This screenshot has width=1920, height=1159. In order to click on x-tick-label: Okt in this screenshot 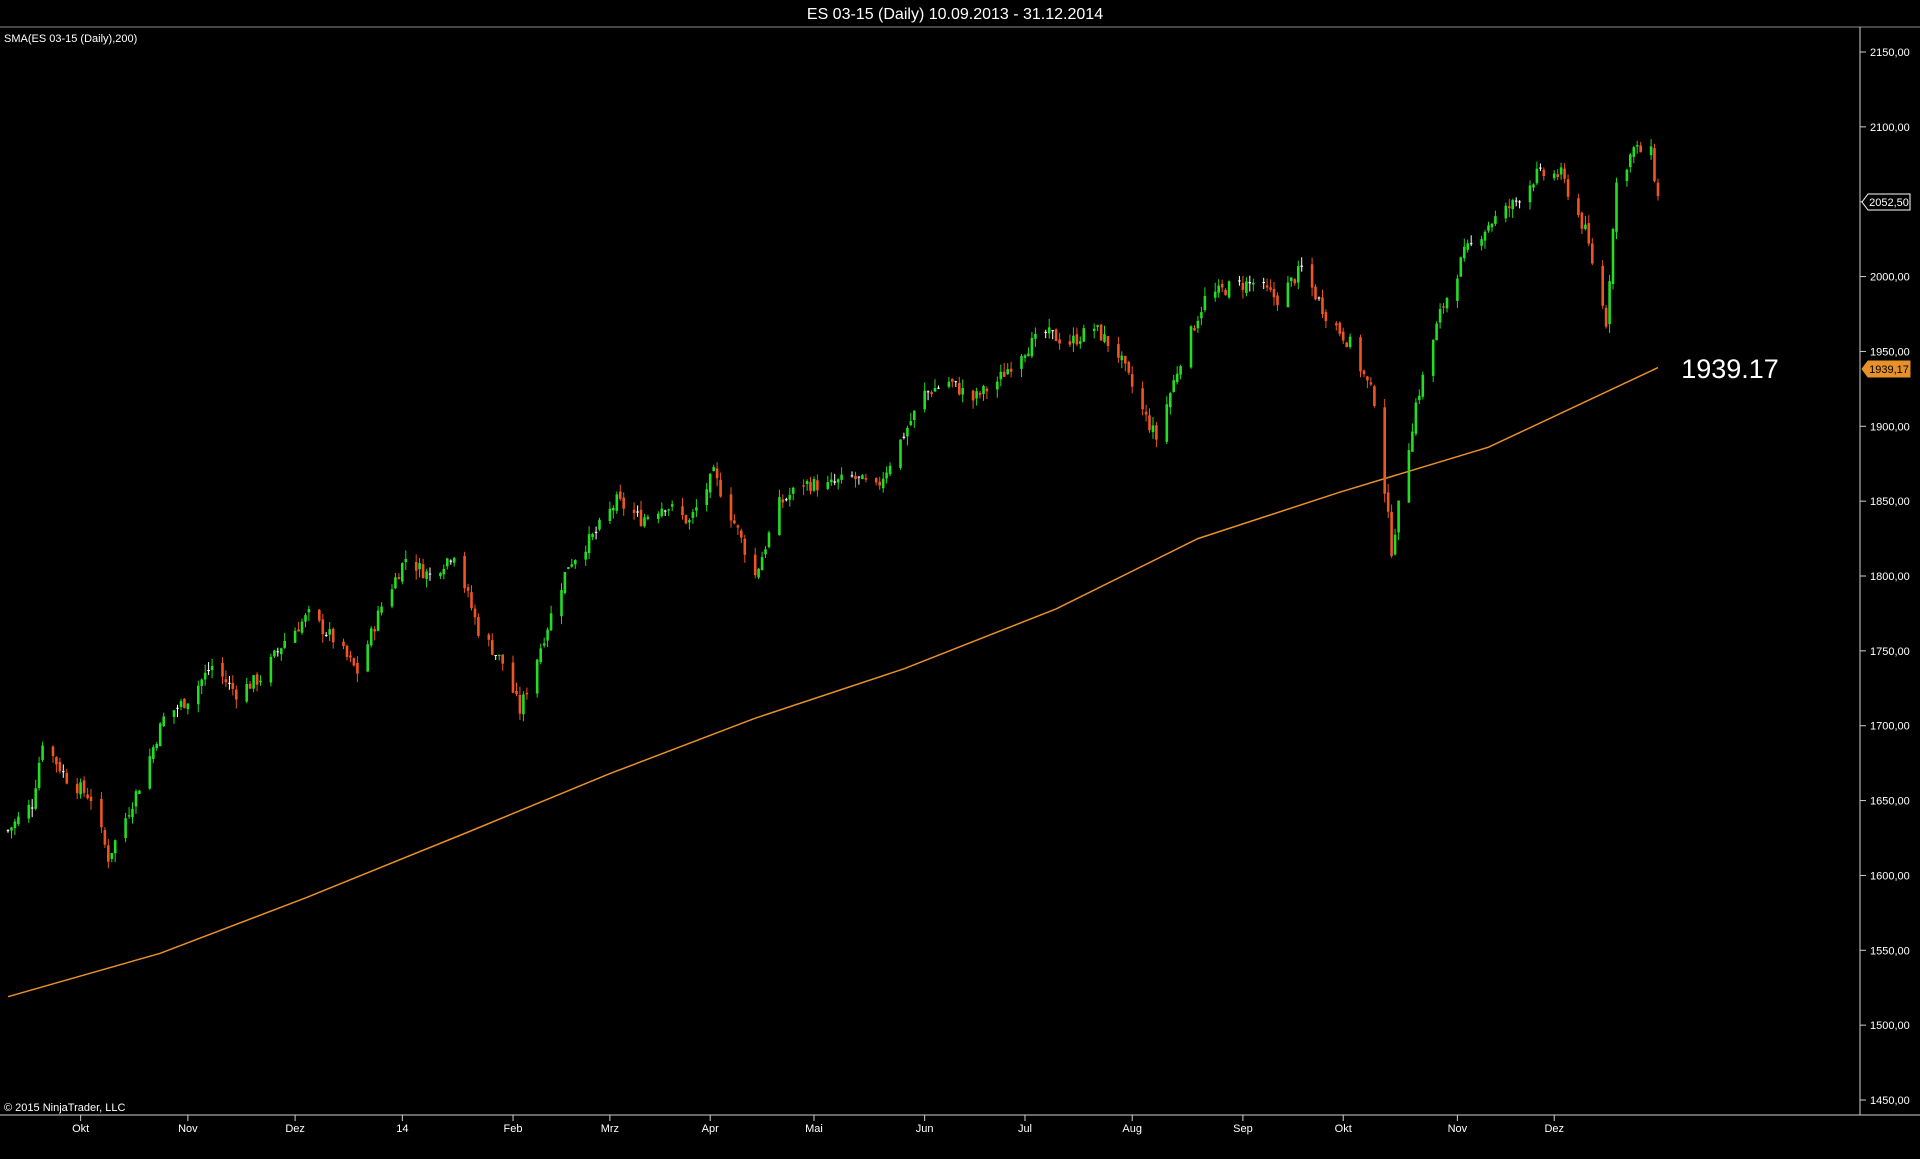, I will do `click(80, 1129)`.